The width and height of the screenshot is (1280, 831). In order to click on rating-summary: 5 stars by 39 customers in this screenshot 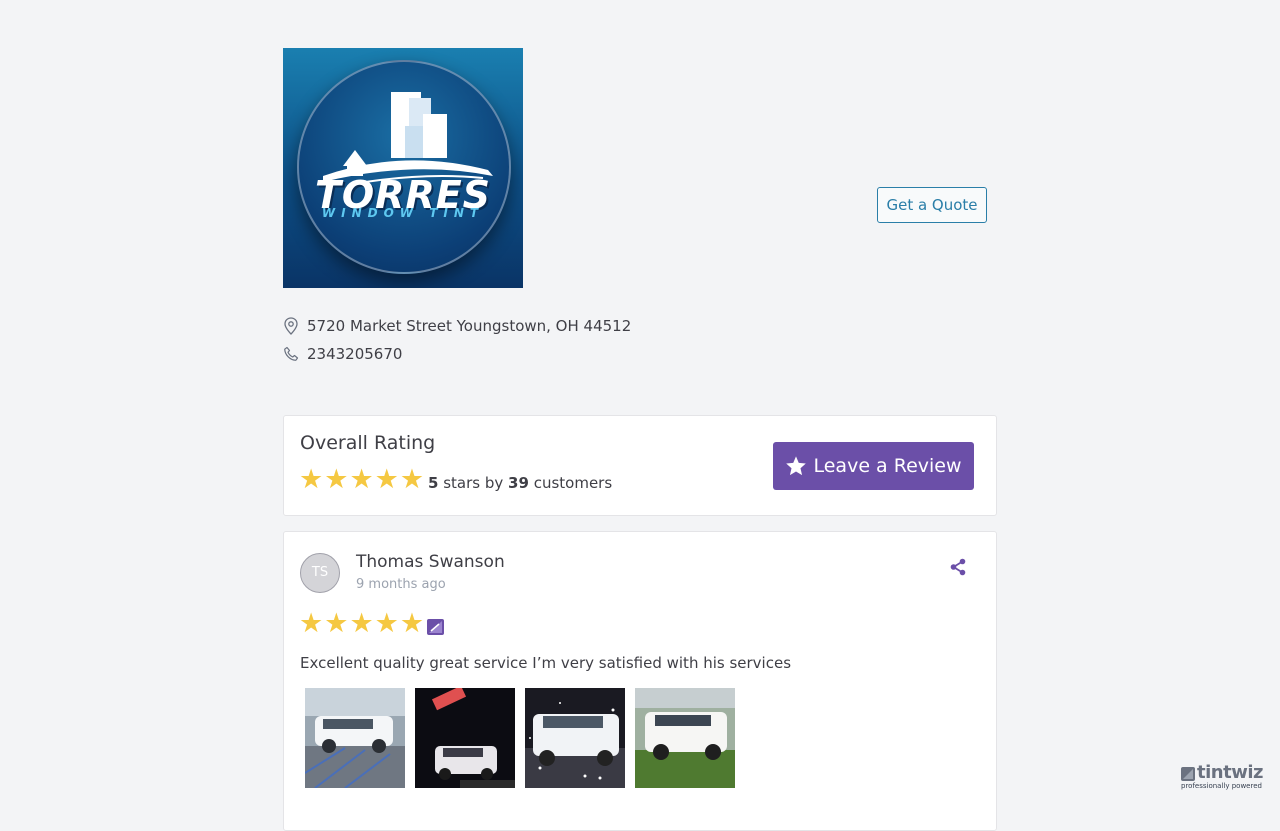, I will do `click(520, 483)`.